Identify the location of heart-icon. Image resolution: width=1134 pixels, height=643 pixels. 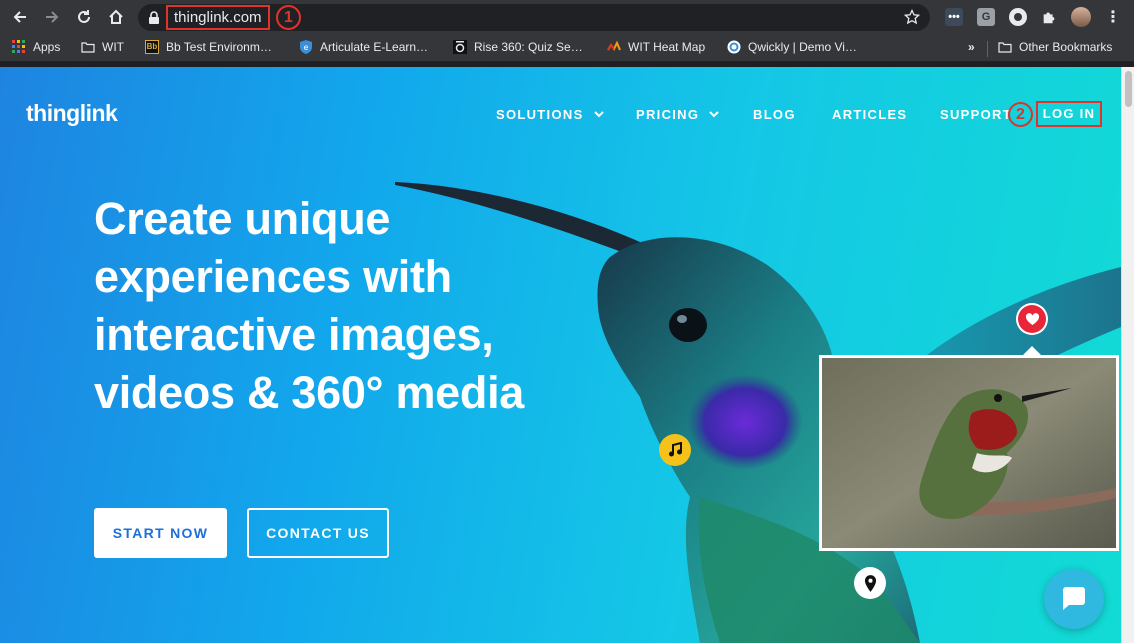
(1032, 319).